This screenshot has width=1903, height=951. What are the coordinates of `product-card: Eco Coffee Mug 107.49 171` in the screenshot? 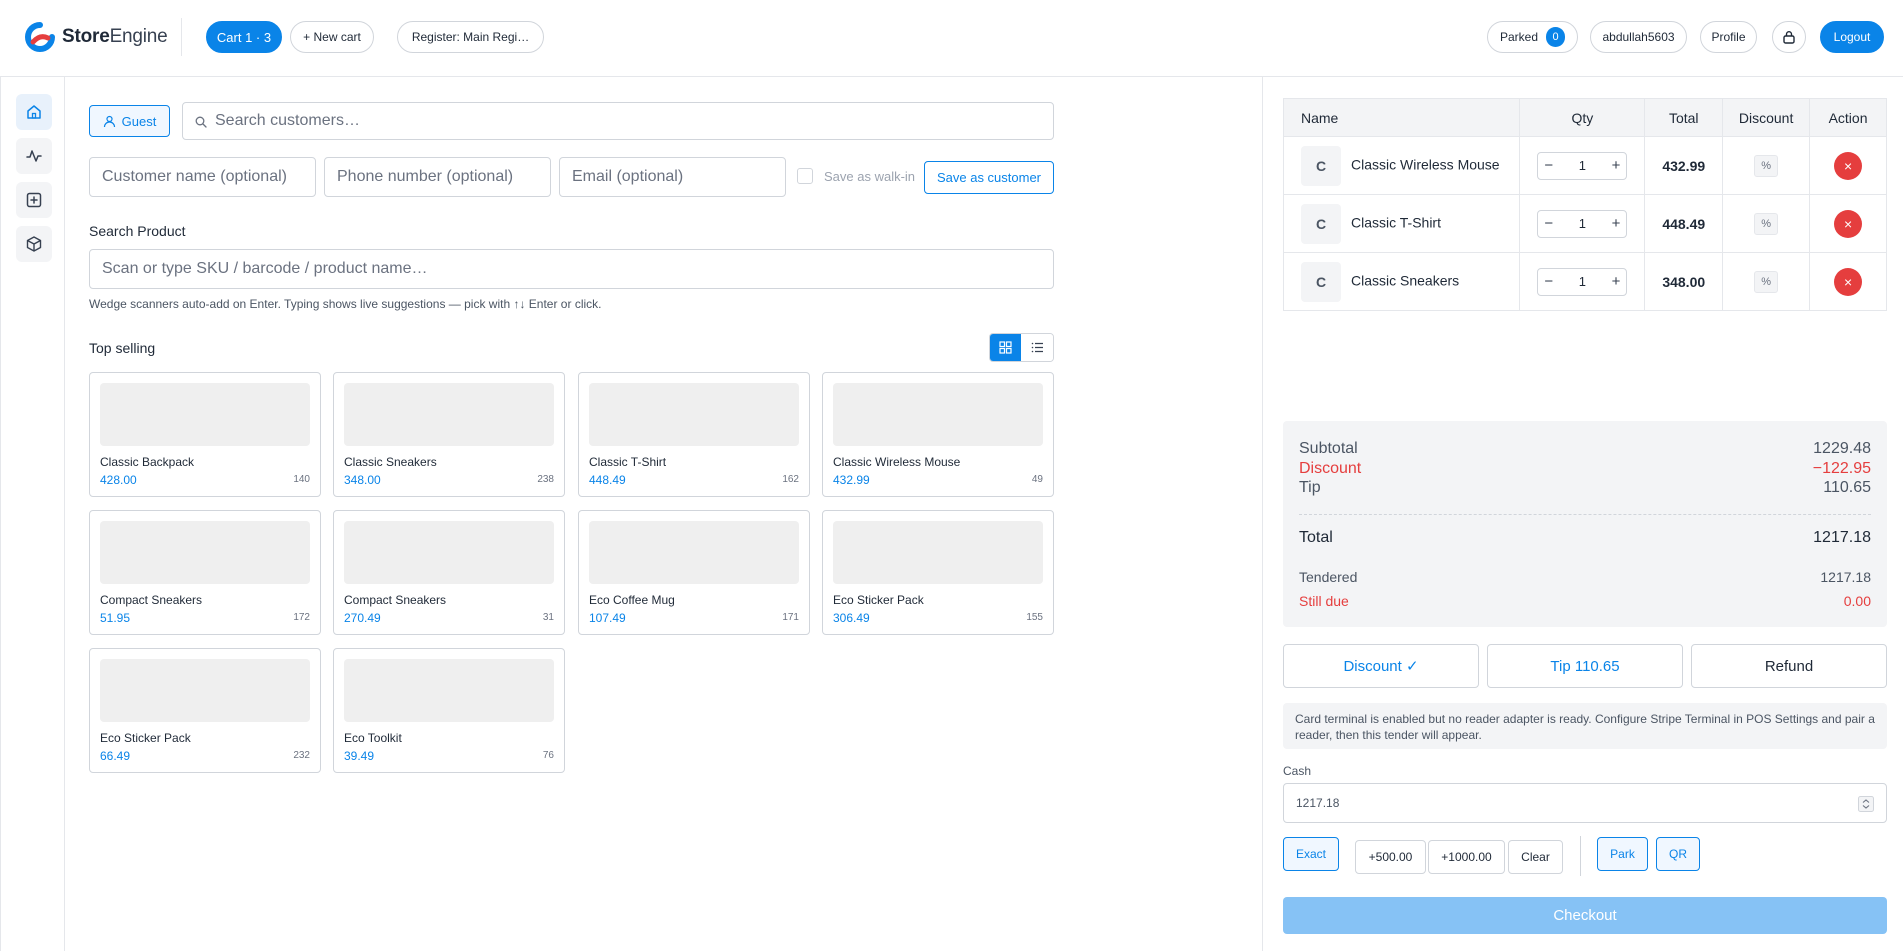 It's located at (694, 572).